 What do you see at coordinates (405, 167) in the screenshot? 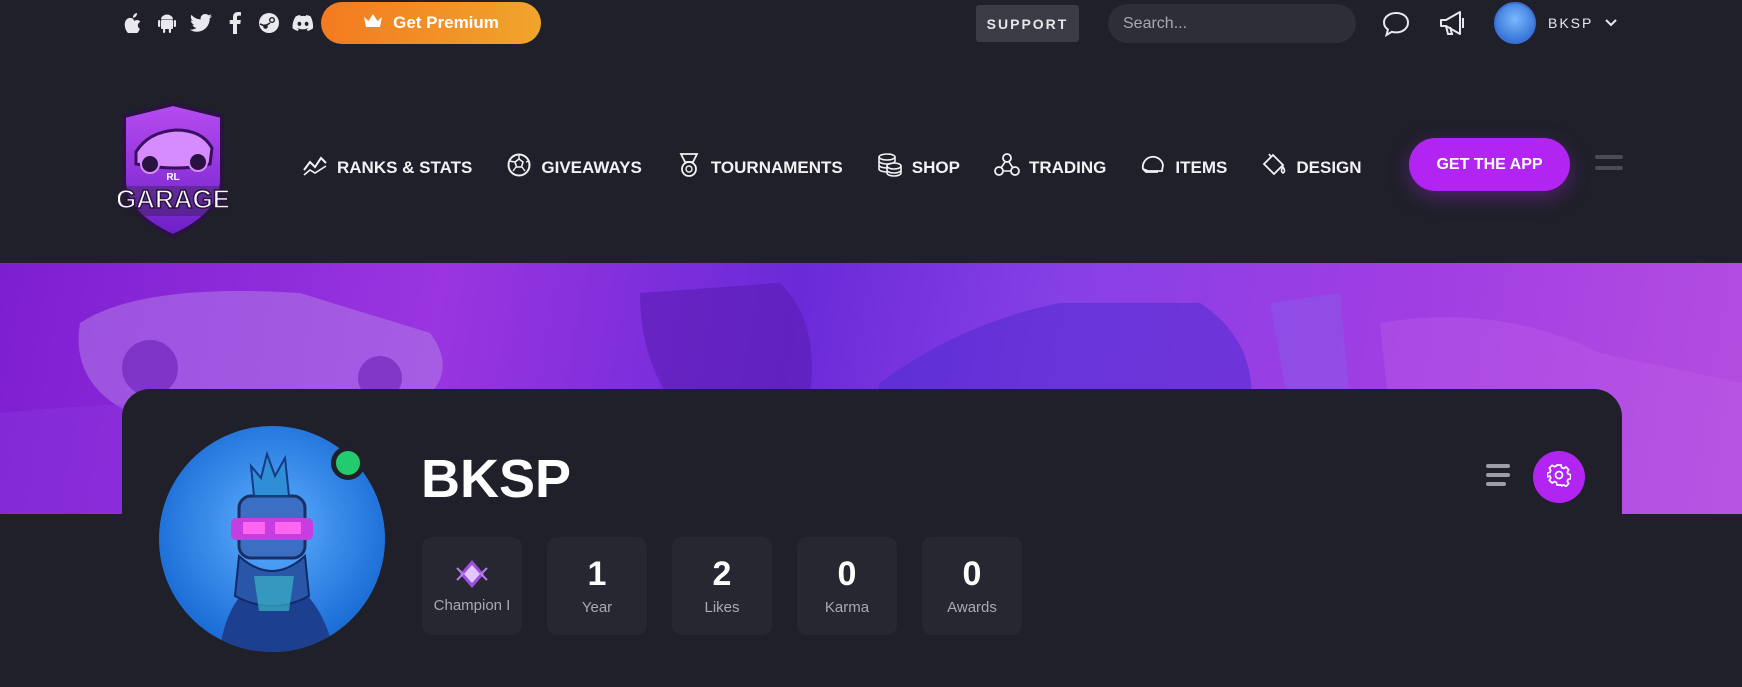
I see `nav-ranks-stats-label: RANKS & STATS` at bounding box center [405, 167].